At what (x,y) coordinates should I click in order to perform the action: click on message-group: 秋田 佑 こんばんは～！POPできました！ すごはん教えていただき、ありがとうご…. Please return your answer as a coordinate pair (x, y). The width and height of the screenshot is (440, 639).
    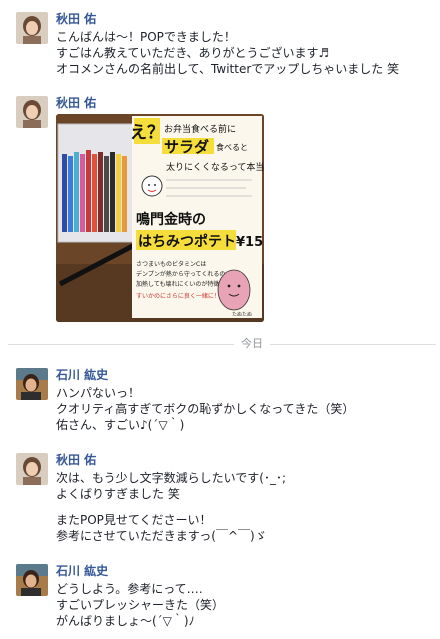
    Looking at the image, I should click on (220, 47).